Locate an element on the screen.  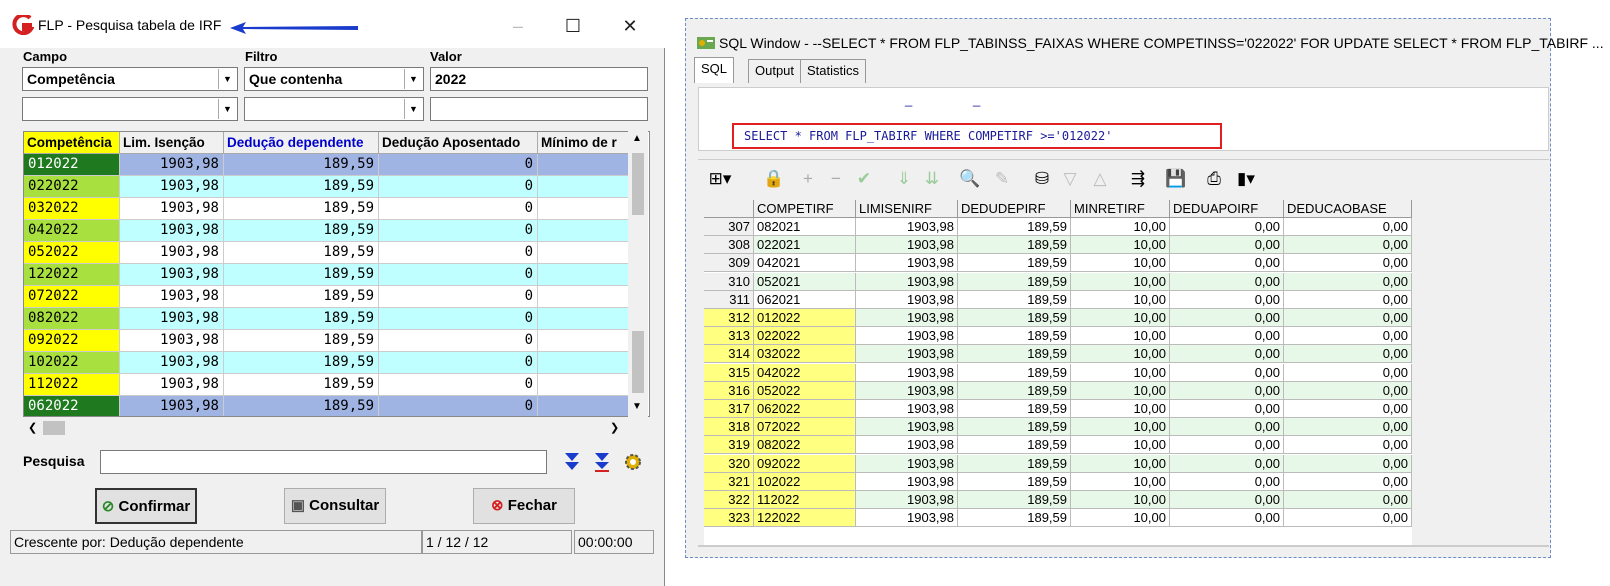
table-row: 317 062022 1903,98 189,59 10,00 0,00 0,00 is located at coordinates (1058, 409).